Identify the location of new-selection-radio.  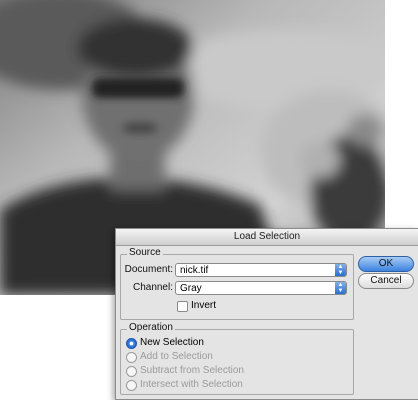
(131, 343).